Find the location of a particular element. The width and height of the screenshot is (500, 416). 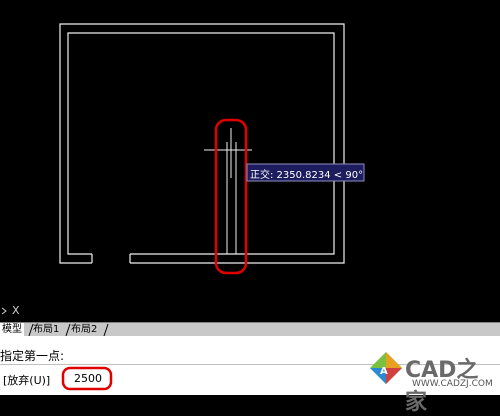

ucs-x-label: X is located at coordinates (16, 310).